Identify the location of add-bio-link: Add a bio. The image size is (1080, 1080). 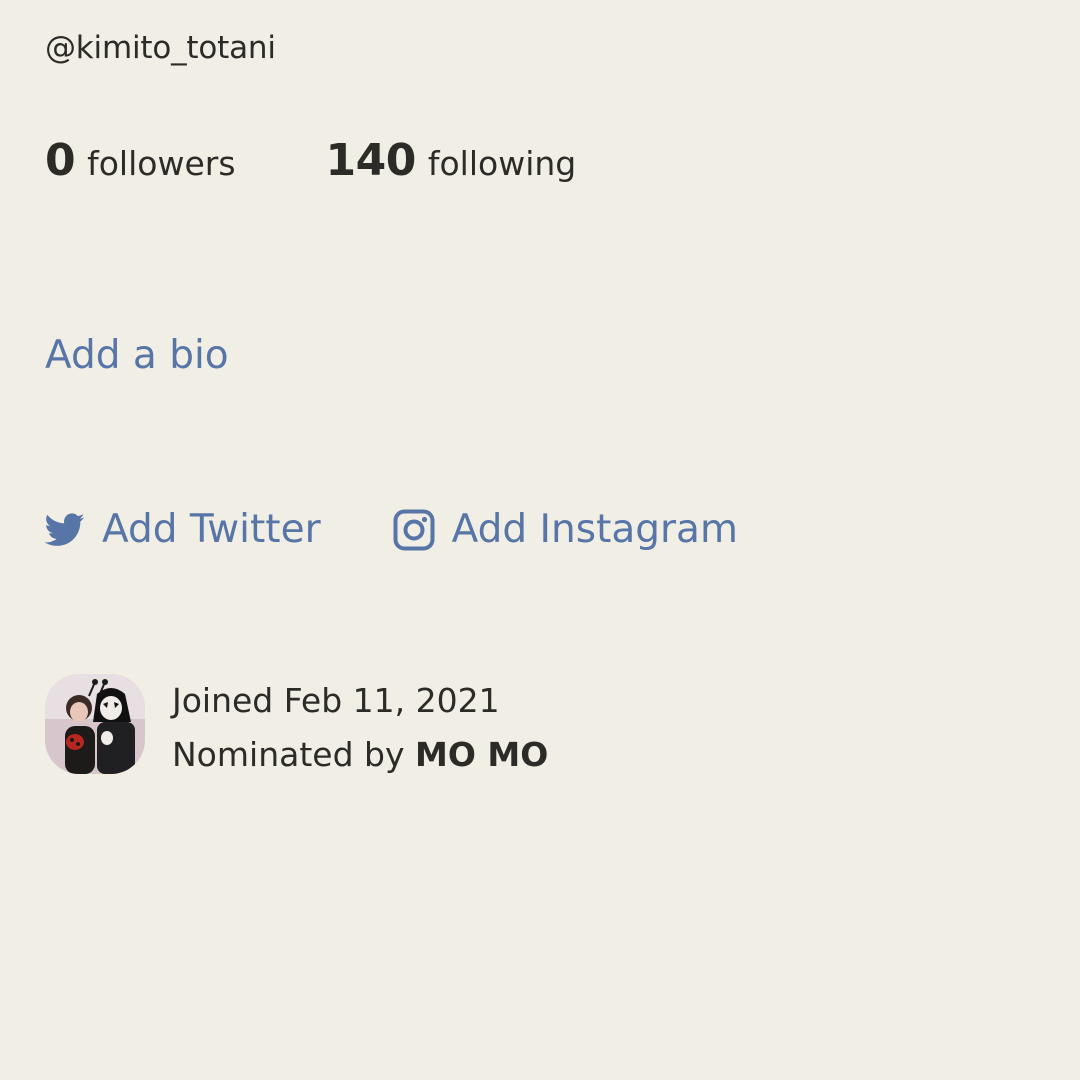
(137, 356).